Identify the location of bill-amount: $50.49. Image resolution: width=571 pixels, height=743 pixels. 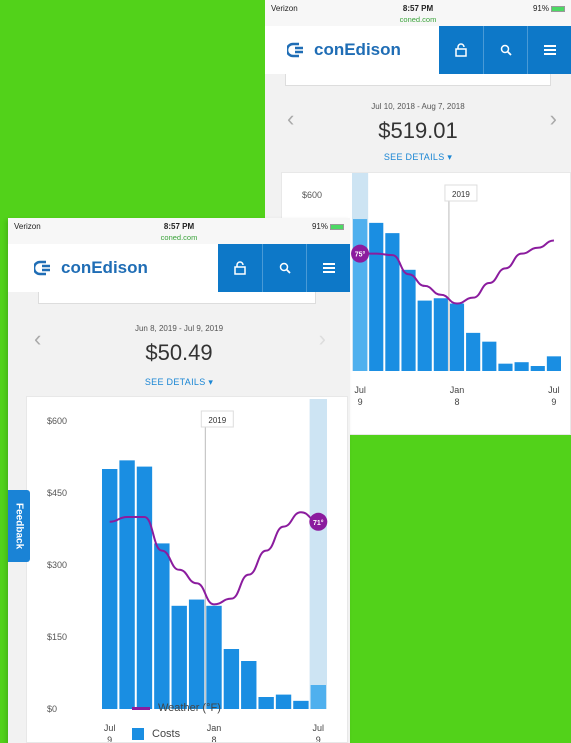
(179, 352).